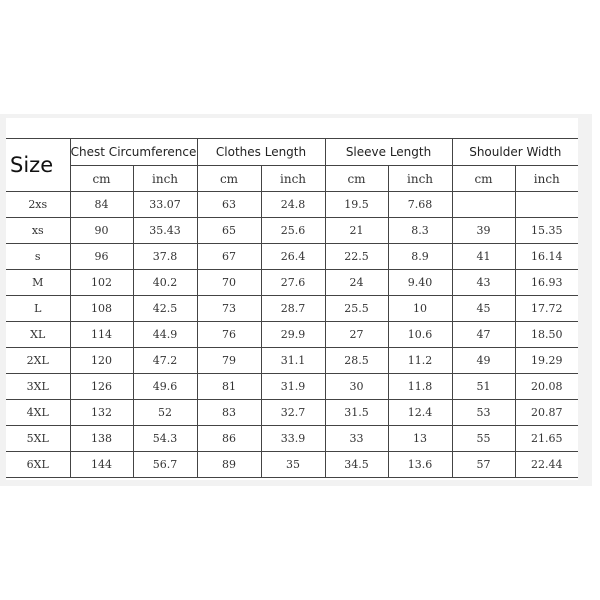  Describe the element at coordinates (420, 204) in the screenshot. I see `value-cell: 7.68` at that location.